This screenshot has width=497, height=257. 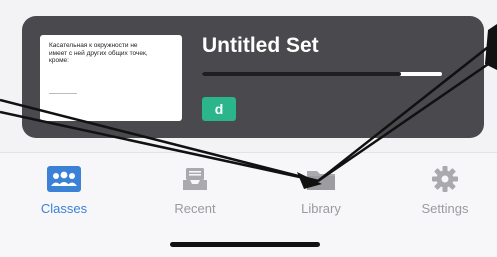 What do you see at coordinates (260, 45) in the screenshot?
I see `set-title: Untitled Set` at bounding box center [260, 45].